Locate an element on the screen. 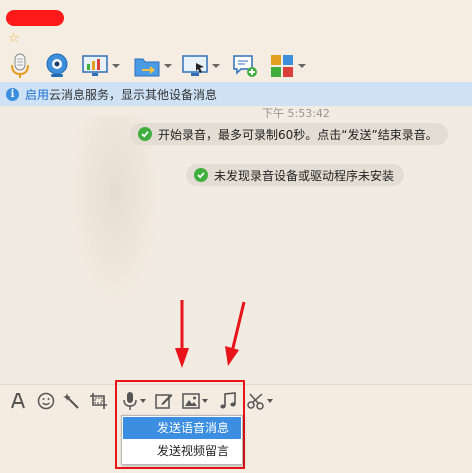 Image resolution: width=472 pixels, height=473 pixels. file-transfer-button is located at coordinates (153, 66).